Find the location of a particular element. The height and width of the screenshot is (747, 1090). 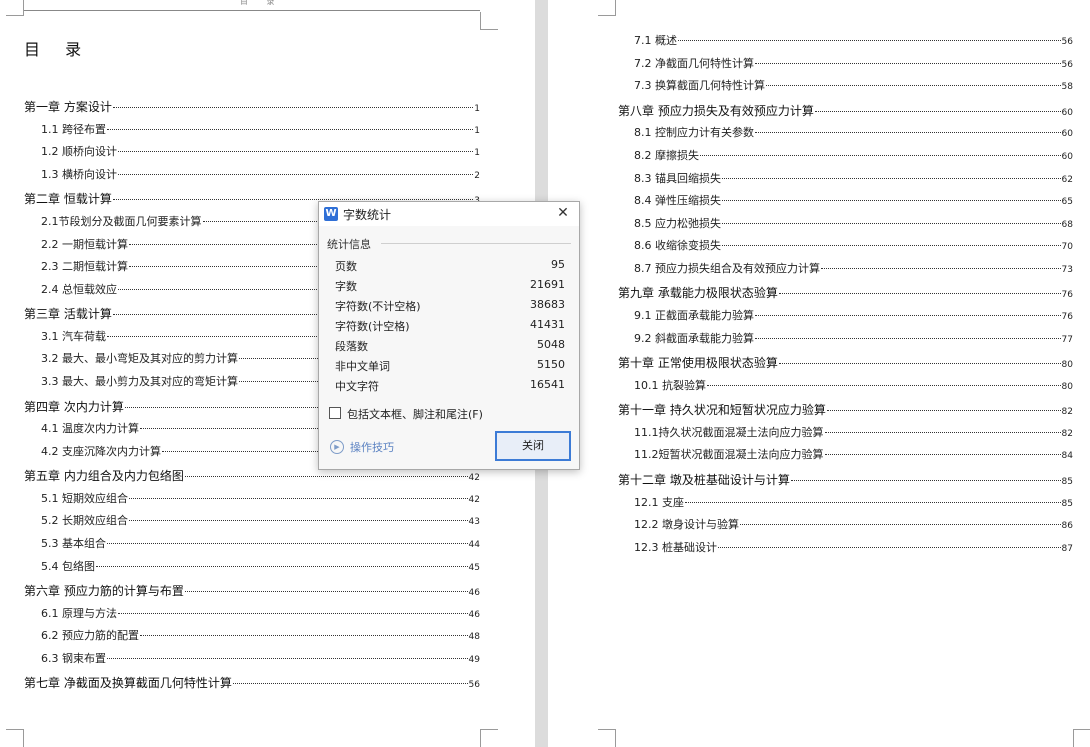

toc-section-entry: 5.1 短期效应组合 42 is located at coordinates (260, 498).